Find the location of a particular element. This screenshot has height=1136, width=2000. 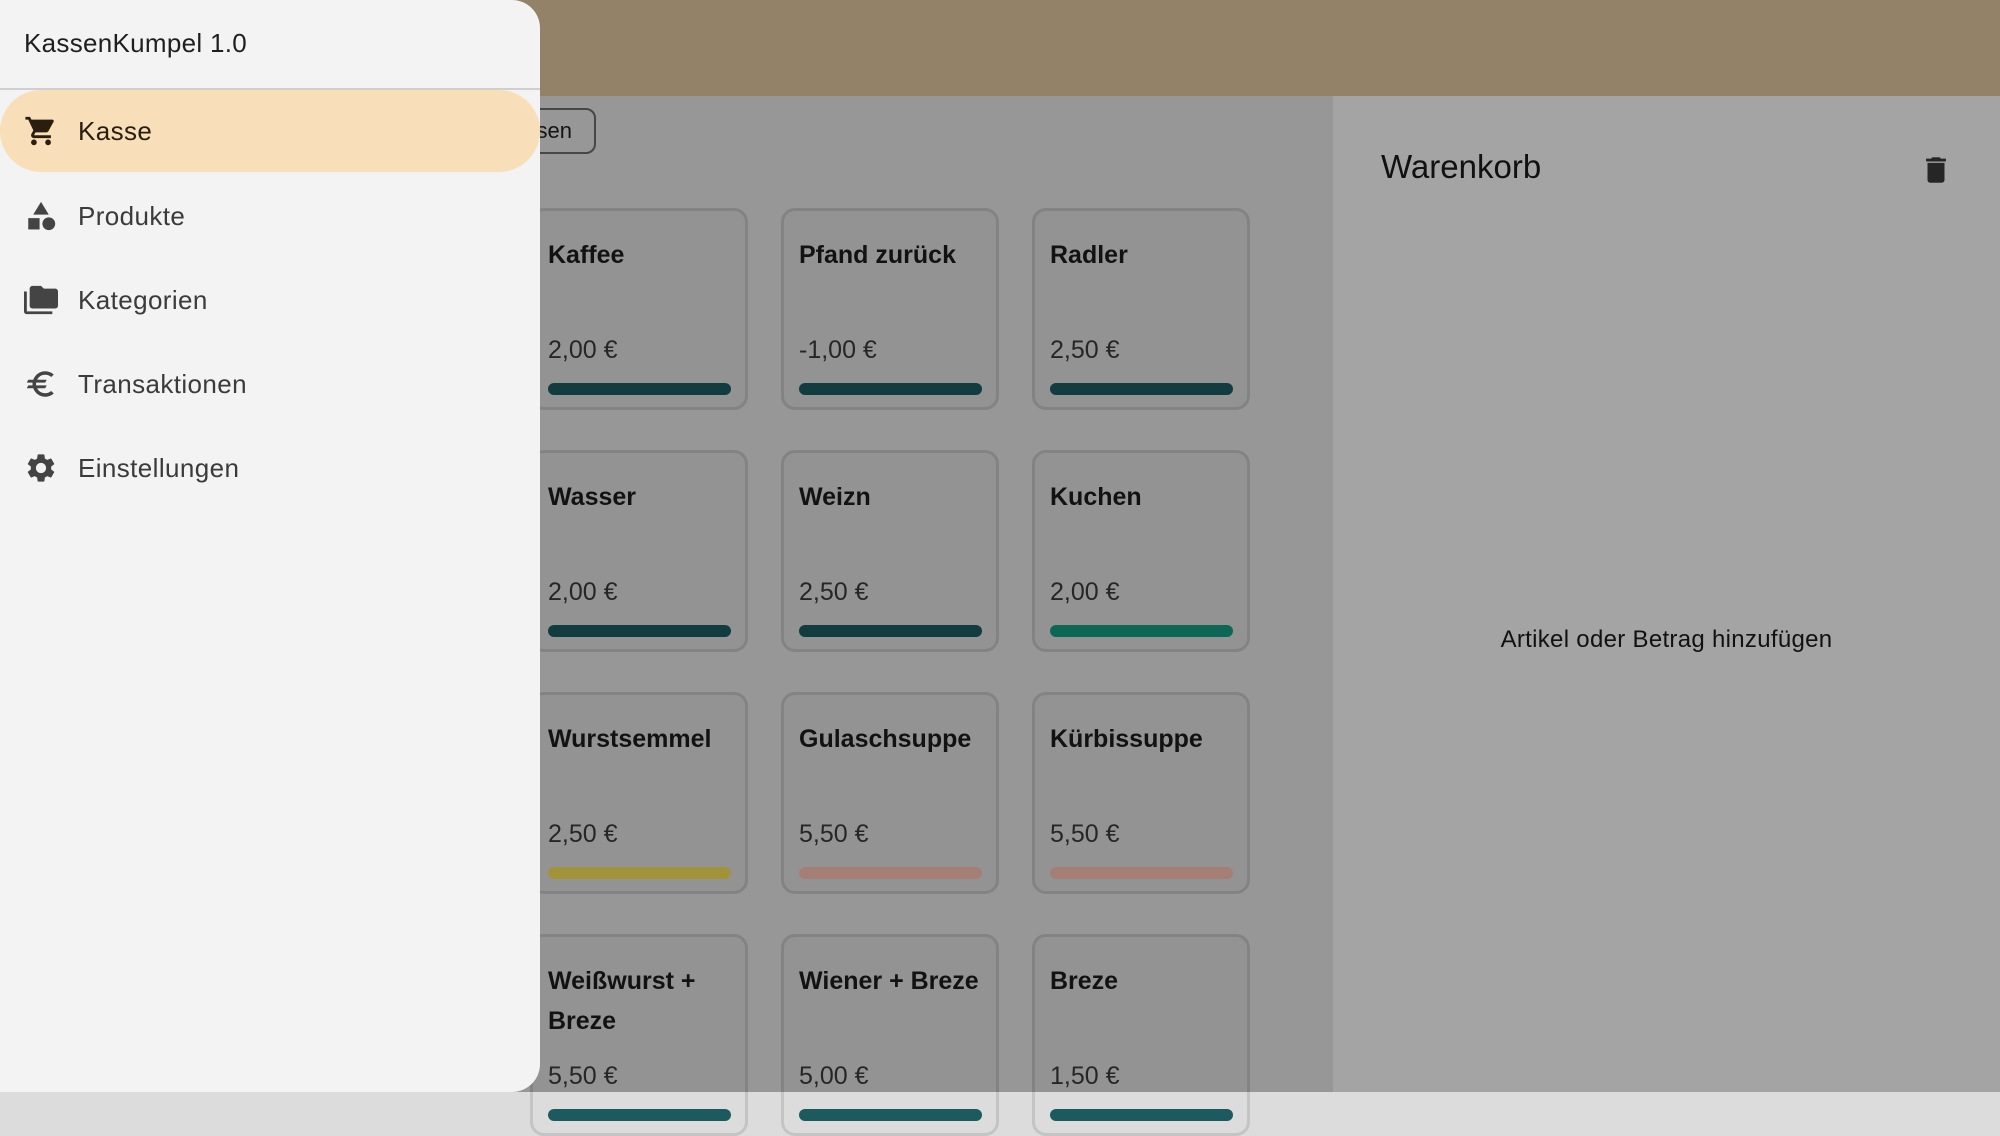

nav-label-transaktionen: Transaktionen is located at coordinates (162, 383).